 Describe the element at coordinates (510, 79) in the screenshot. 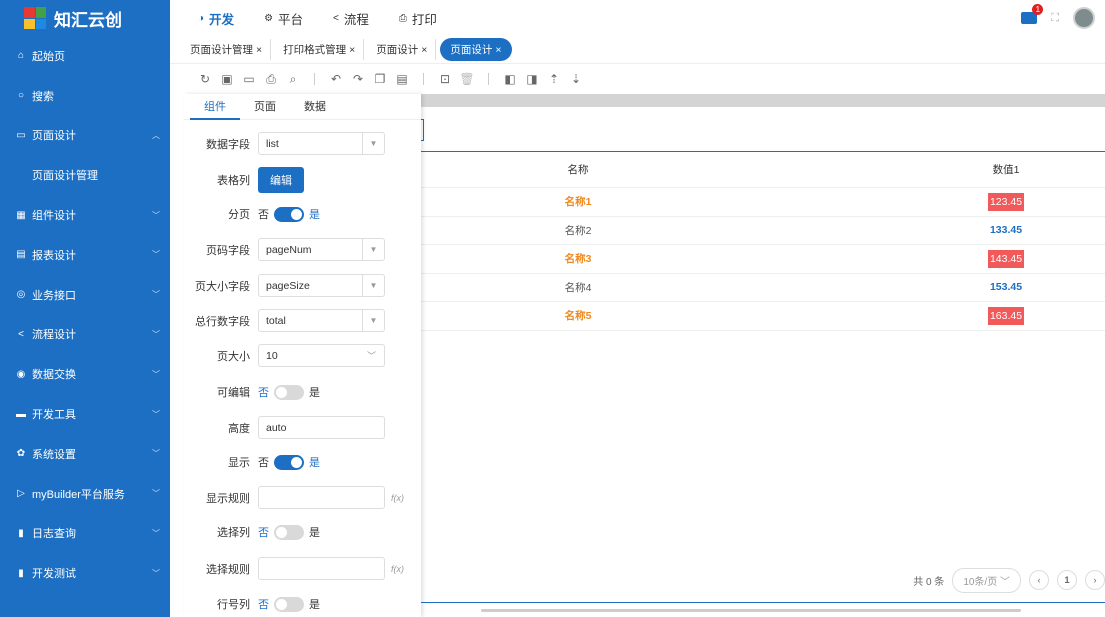

I see `bring-front-icon: ◧` at that location.